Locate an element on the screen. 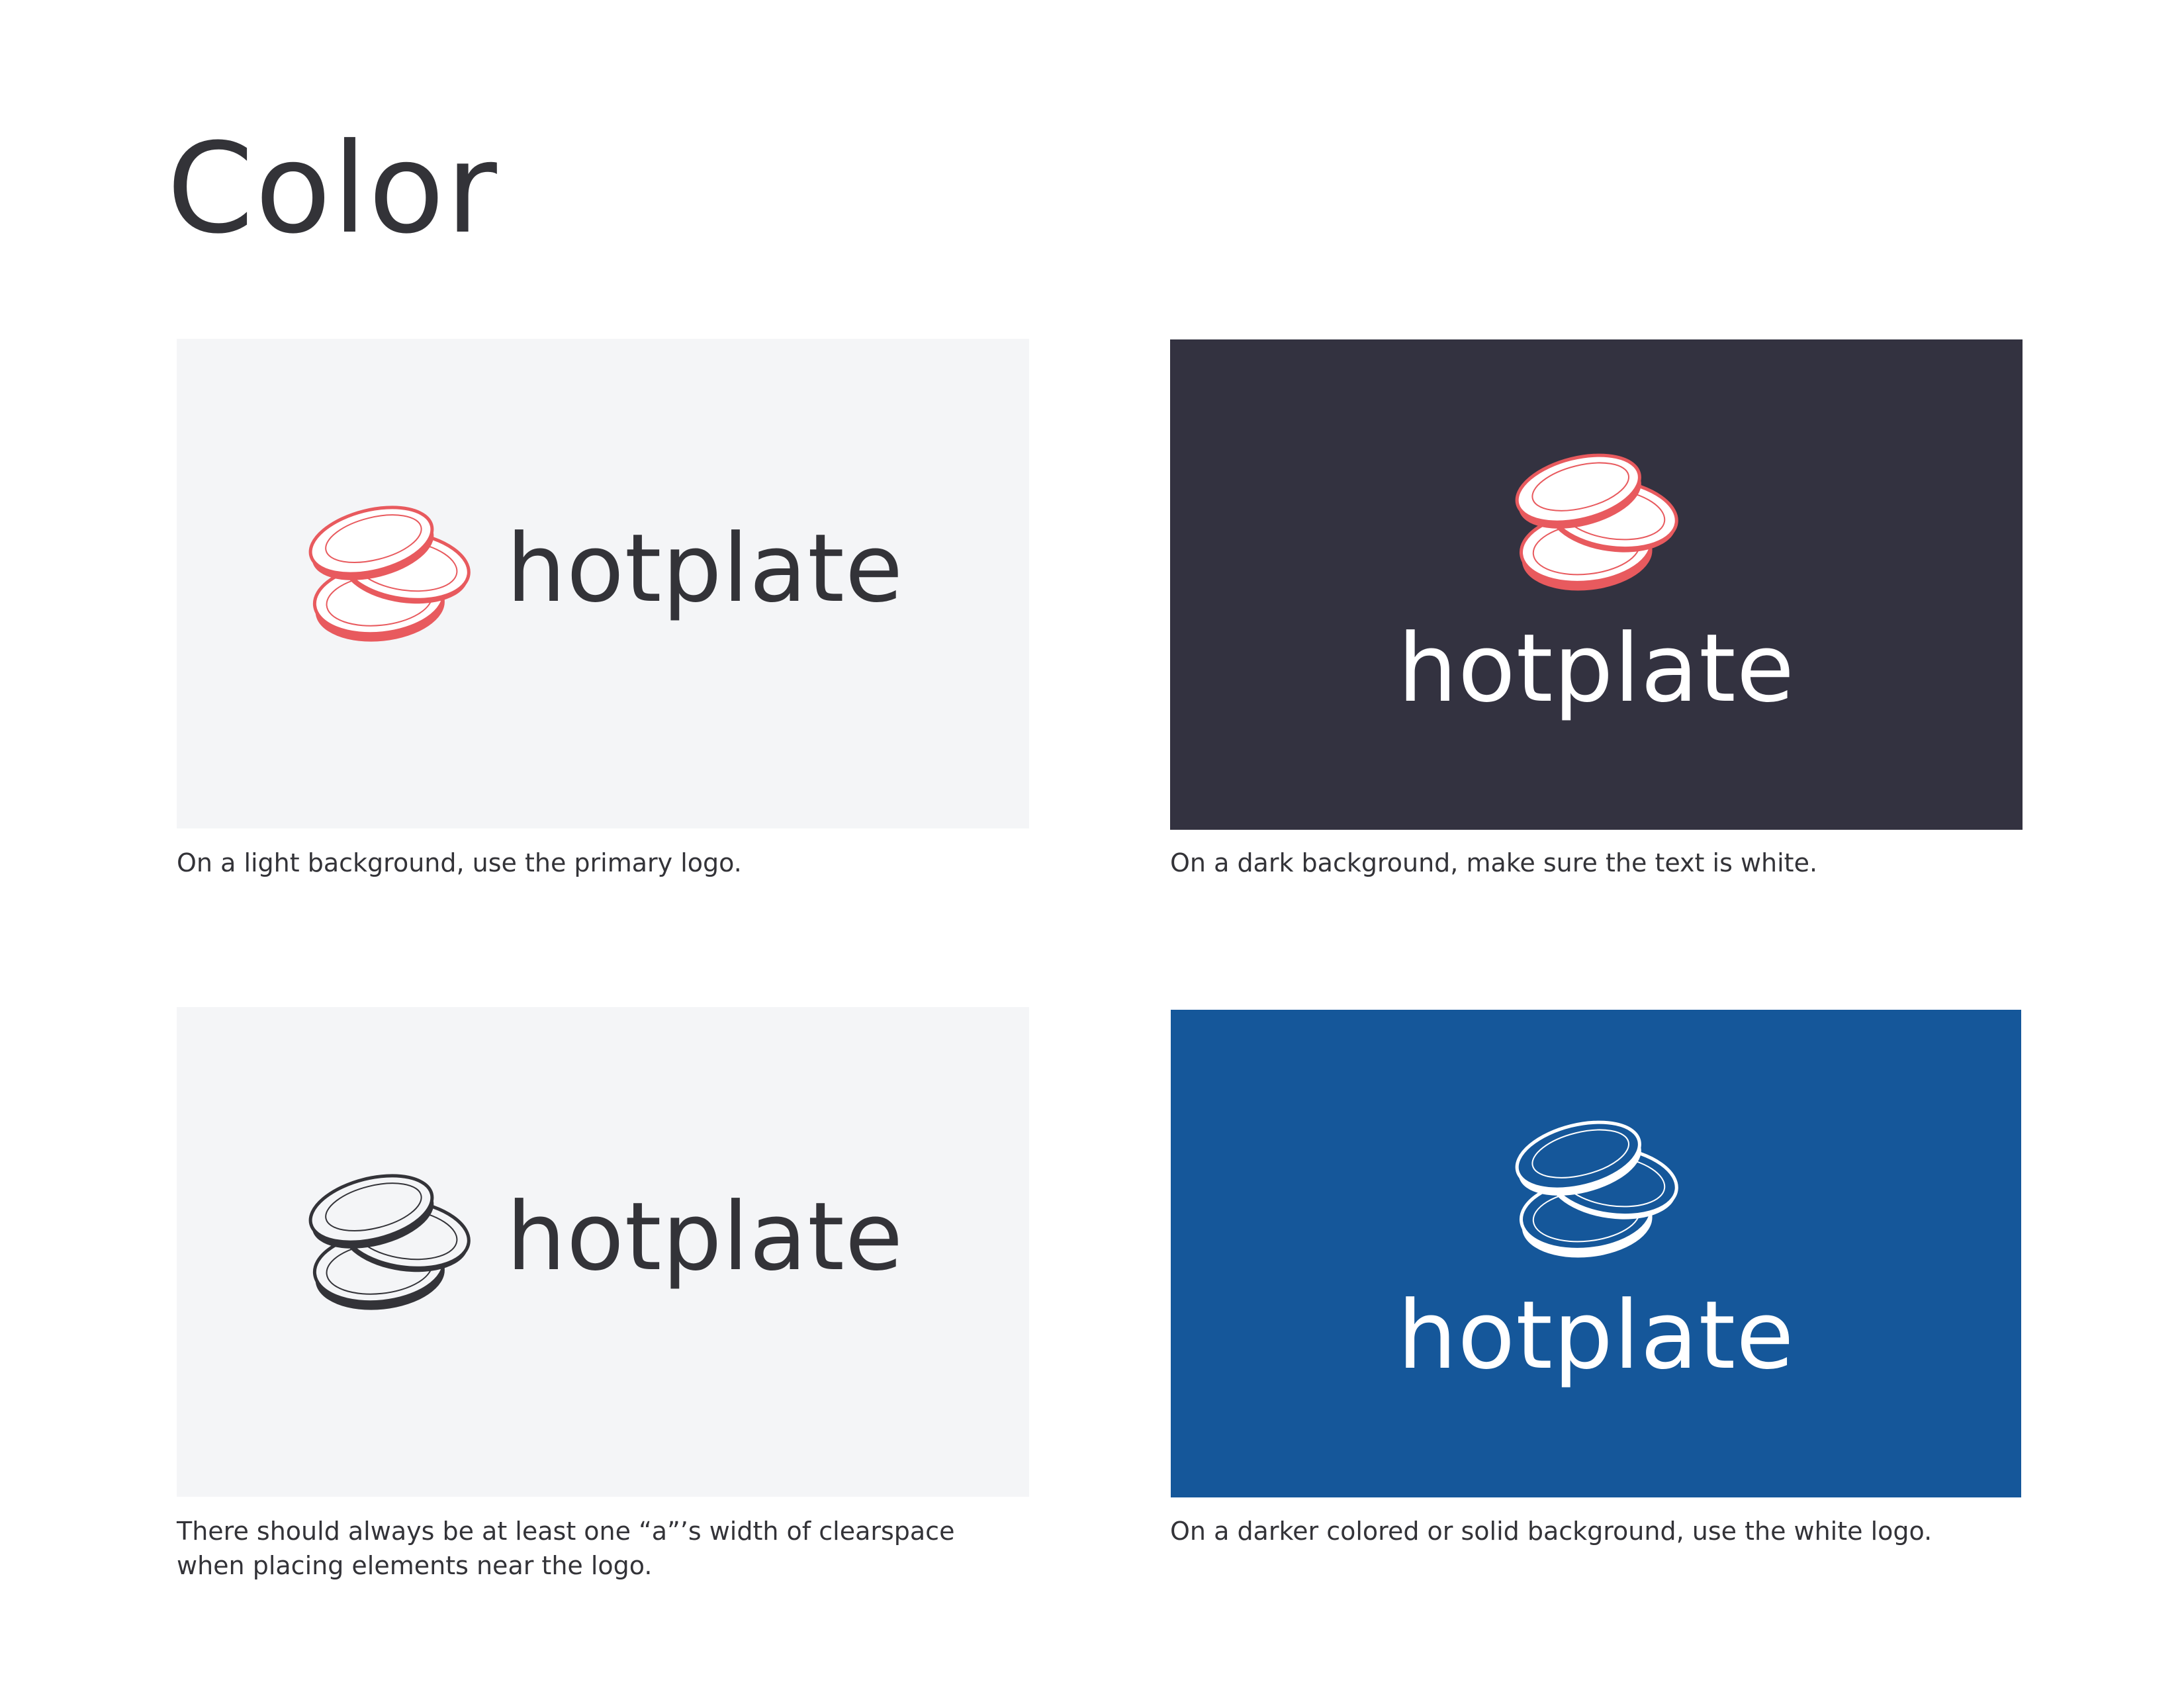  dark-background-panel: hotplate is located at coordinates (1596, 584).